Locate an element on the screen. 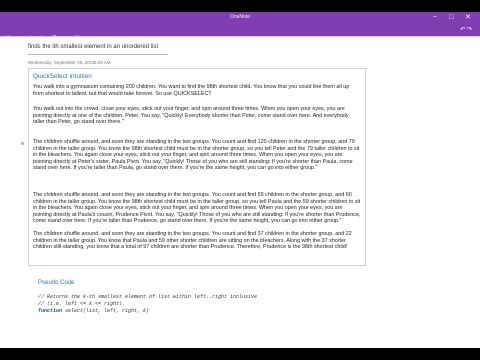  title-underline is located at coordinates (98, 54).